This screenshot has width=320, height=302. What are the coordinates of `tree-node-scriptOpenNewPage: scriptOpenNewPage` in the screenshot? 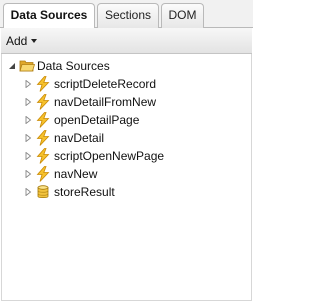 It's located at (122, 156).